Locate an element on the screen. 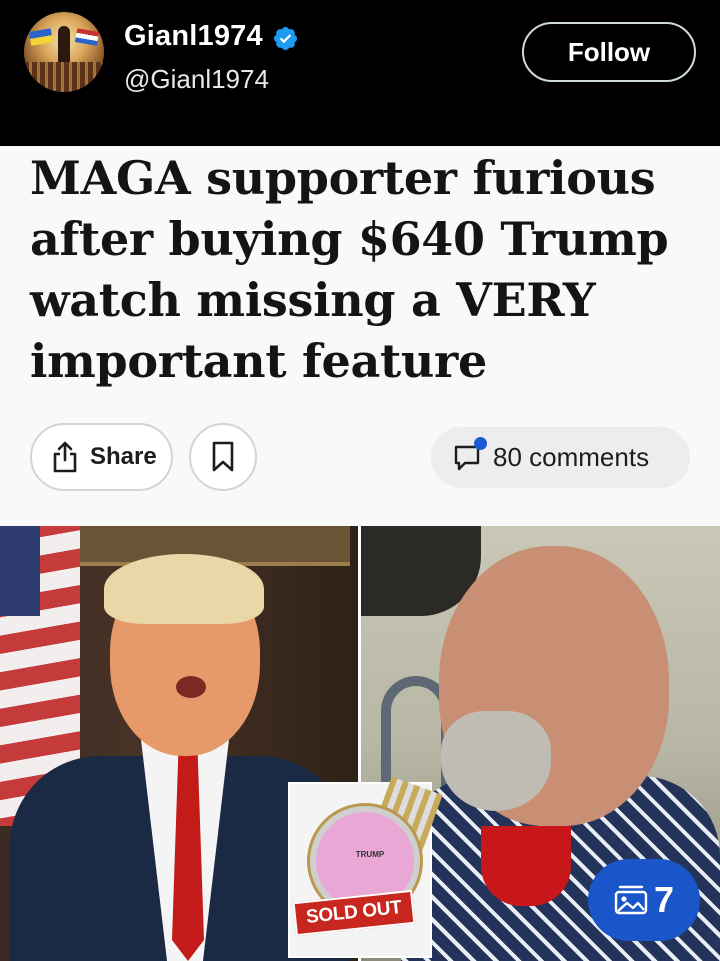 The width and height of the screenshot is (720, 961). watch-brand: TRUMP is located at coordinates (370, 854).